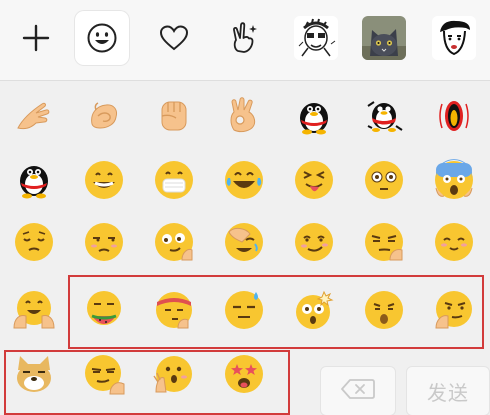 The width and height of the screenshot is (490, 415). I want to click on headband-icon, so click(174, 310).